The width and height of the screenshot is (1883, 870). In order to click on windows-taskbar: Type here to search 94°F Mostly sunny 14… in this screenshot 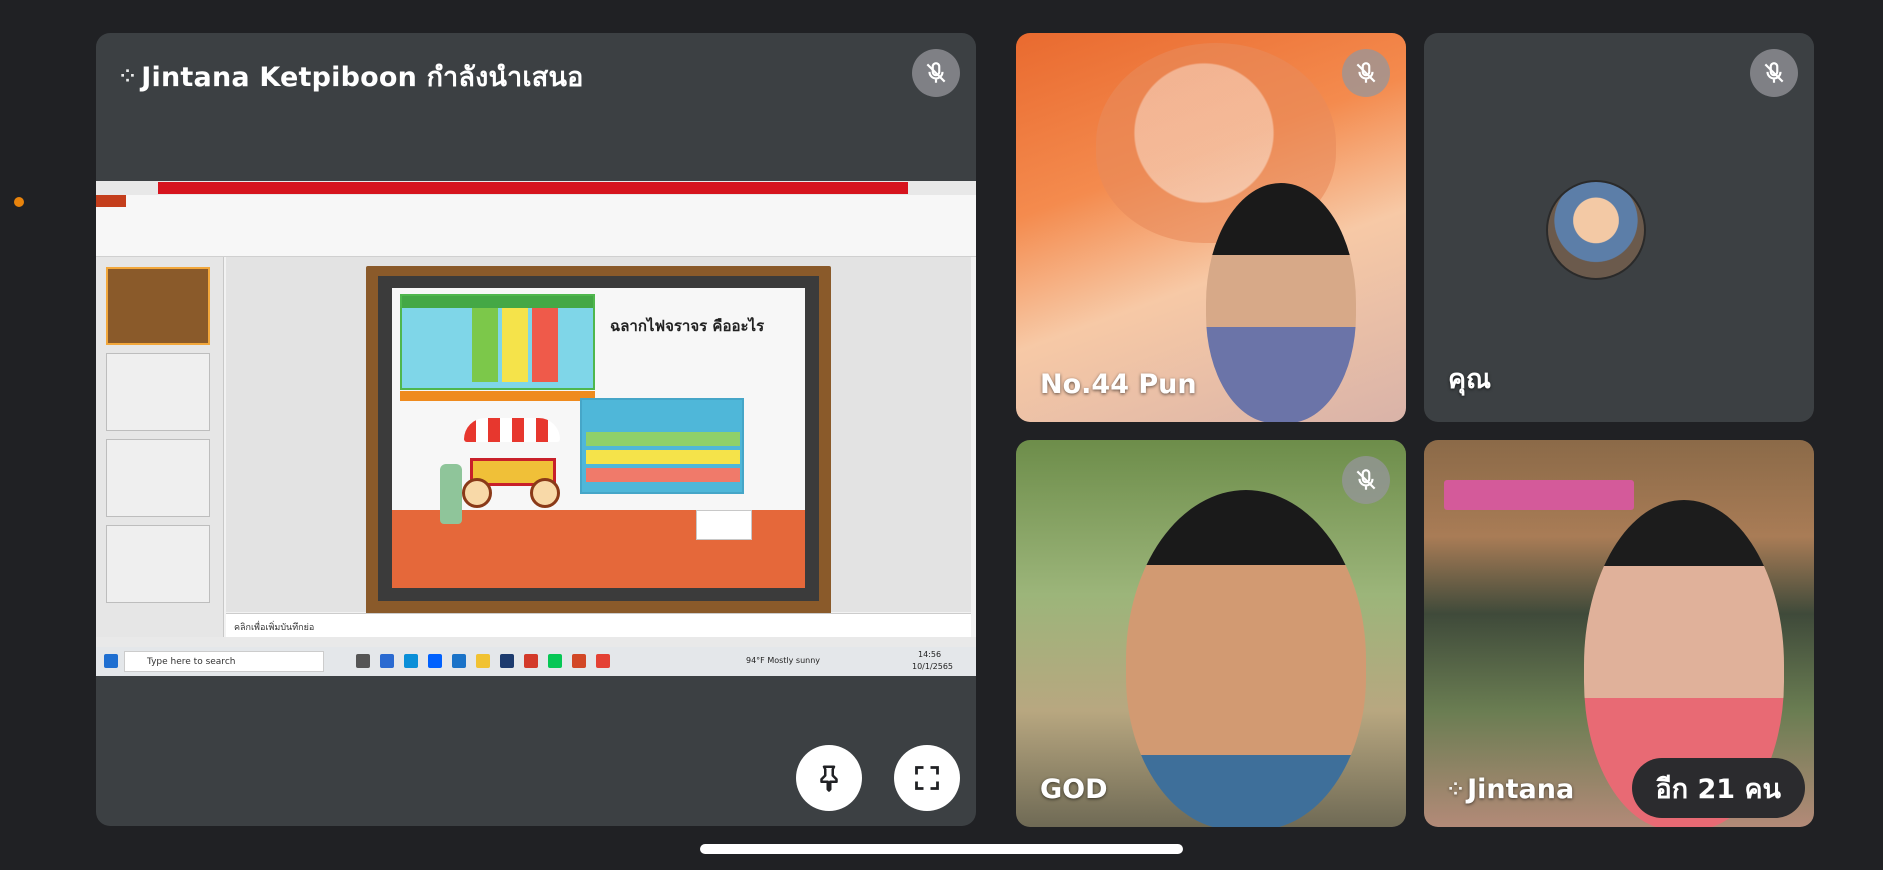, I will do `click(536, 661)`.